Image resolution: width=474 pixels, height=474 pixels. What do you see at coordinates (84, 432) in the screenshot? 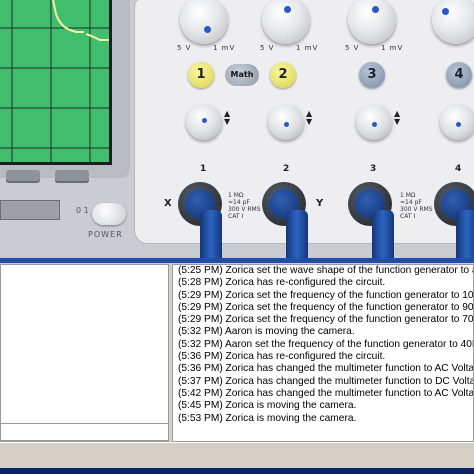
I see `chat-input-field` at bounding box center [84, 432].